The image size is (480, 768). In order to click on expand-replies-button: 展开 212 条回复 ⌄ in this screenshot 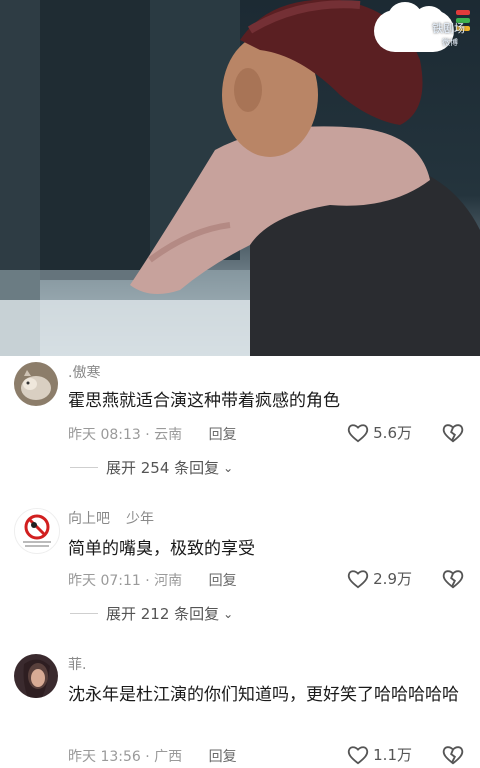, I will do `click(151, 613)`.